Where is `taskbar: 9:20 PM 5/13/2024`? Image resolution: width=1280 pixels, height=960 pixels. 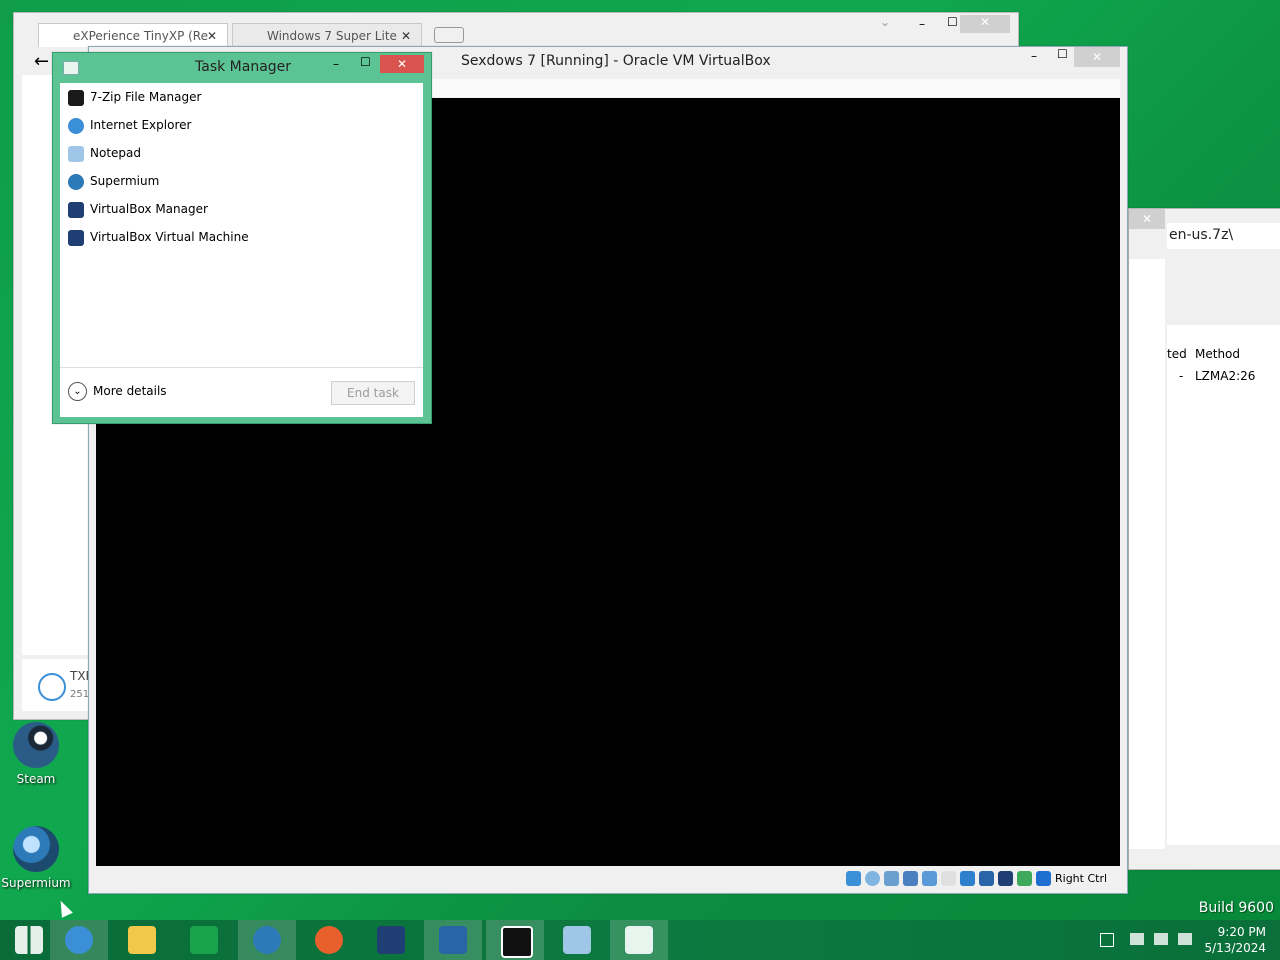 taskbar: 9:20 PM 5/13/2024 is located at coordinates (640, 940).